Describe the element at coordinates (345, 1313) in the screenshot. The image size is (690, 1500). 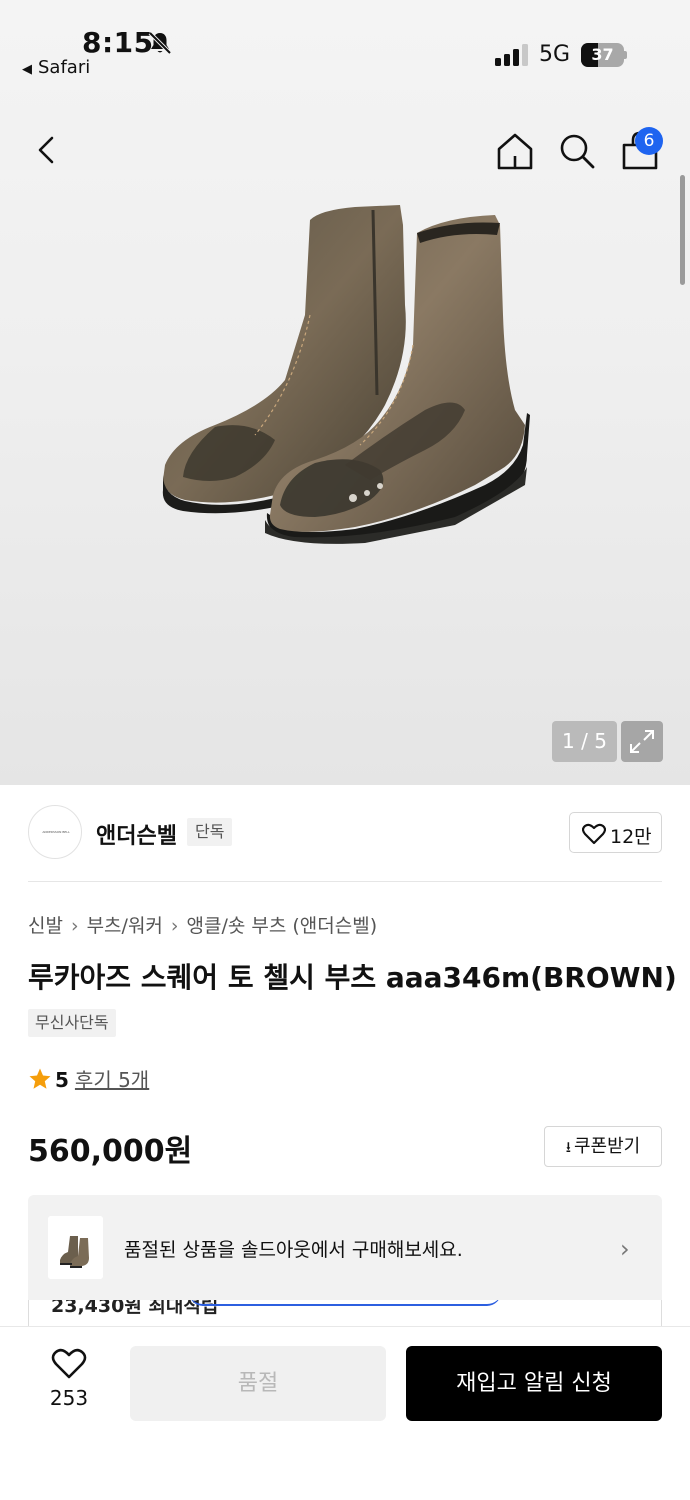
I see `reward-peek: 23,430원 최대적립` at that location.